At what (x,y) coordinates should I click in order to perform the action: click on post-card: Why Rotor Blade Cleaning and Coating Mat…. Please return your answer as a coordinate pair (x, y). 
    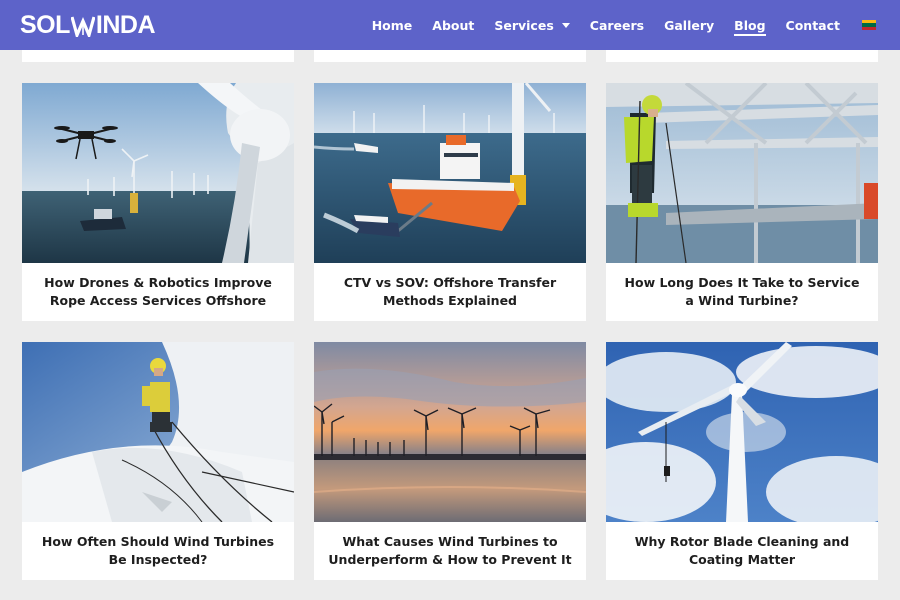
    Looking at the image, I should click on (742, 461).